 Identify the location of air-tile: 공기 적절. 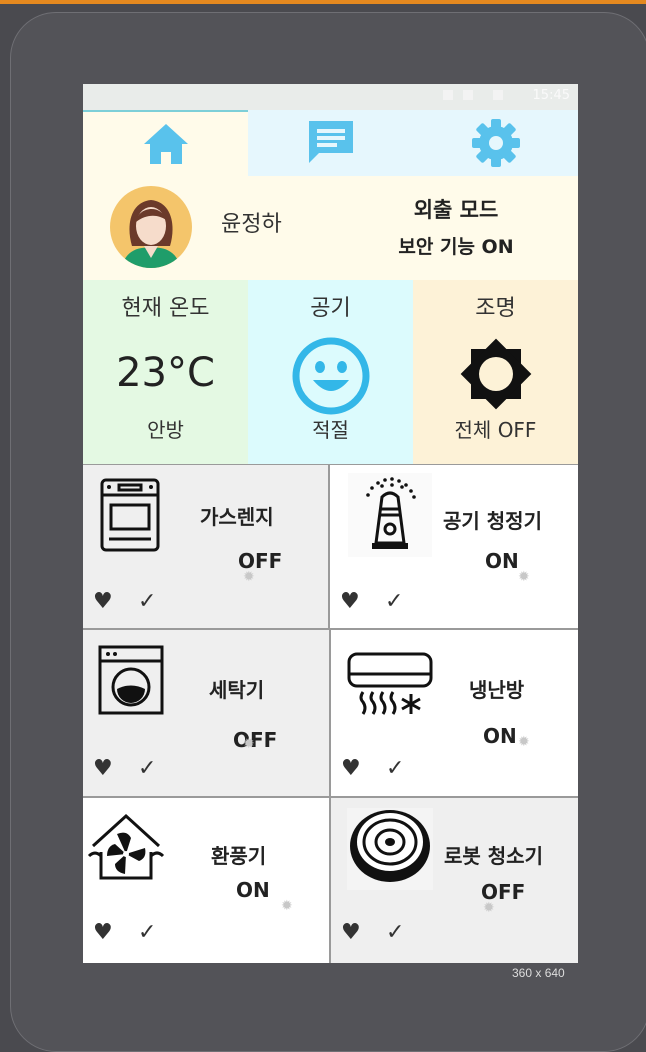
(330, 372).